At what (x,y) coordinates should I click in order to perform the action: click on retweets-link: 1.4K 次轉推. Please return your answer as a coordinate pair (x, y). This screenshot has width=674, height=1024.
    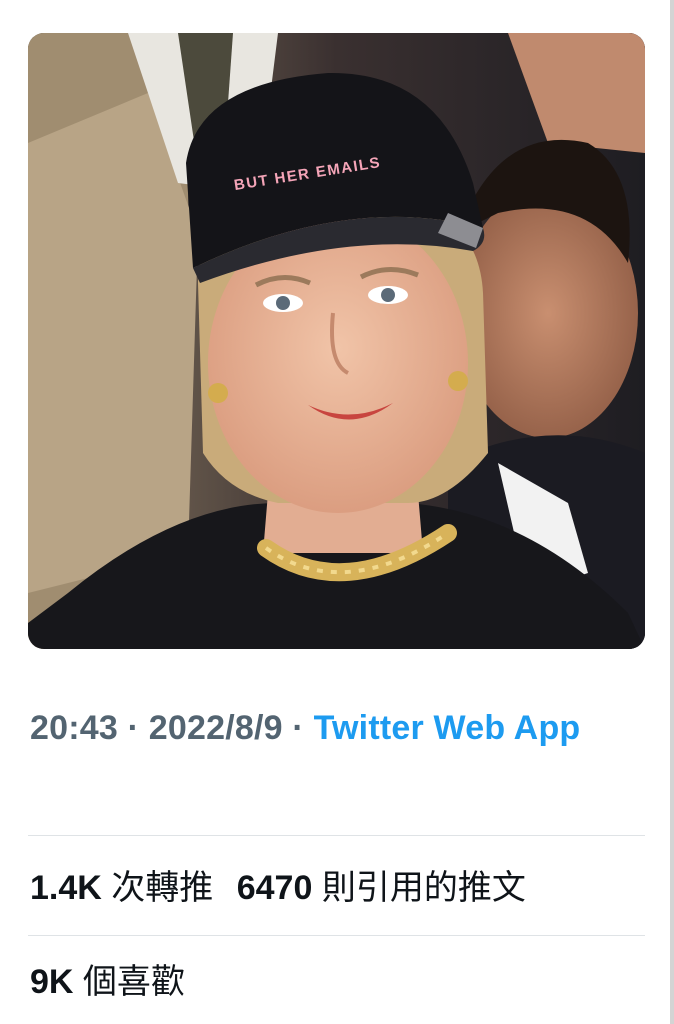
    Looking at the image, I should click on (133, 888).